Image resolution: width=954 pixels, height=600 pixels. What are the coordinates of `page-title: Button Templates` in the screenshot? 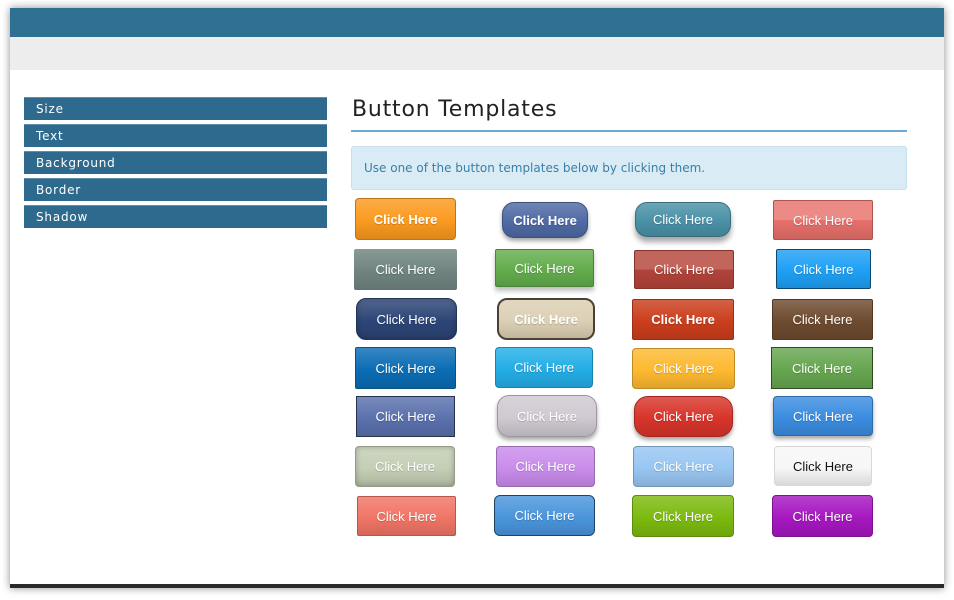 It's located at (455, 109).